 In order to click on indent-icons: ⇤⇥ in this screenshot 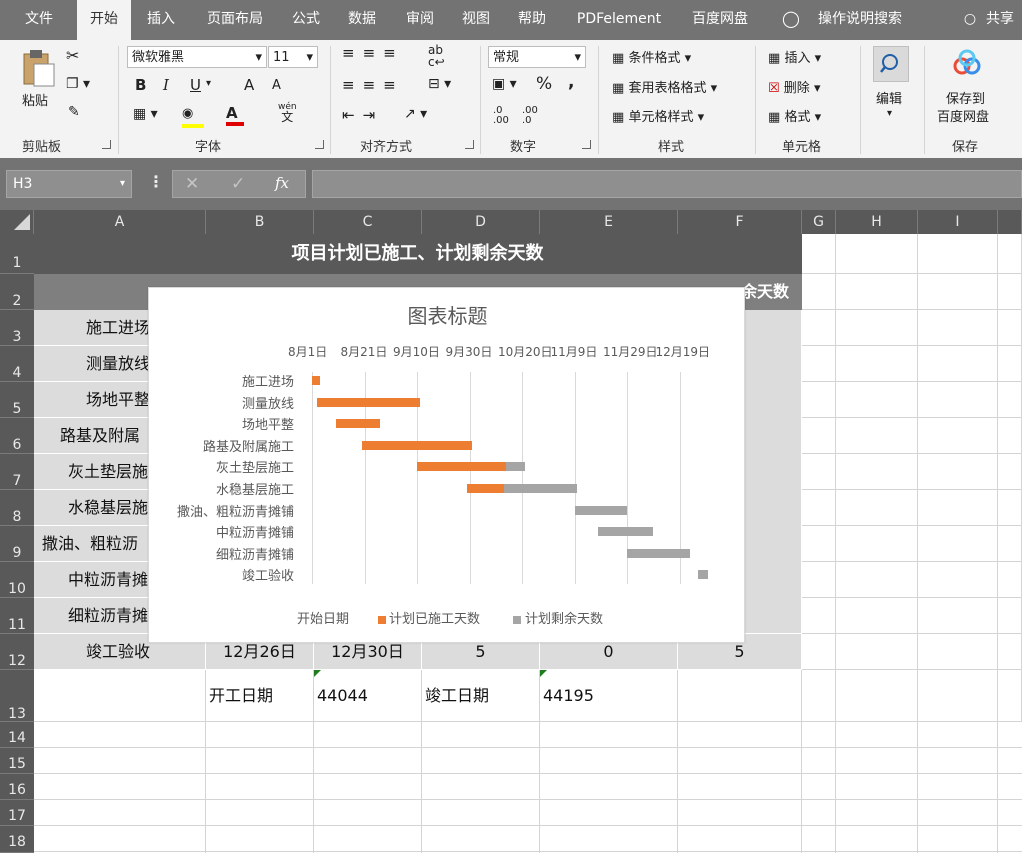, I will do `click(362, 115)`.